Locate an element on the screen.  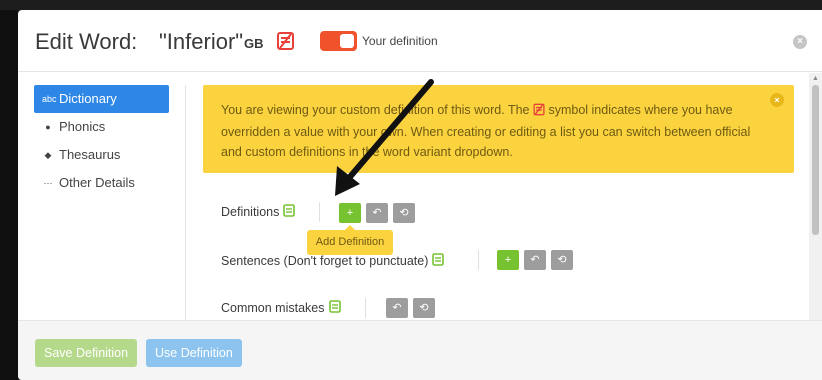
content-scrollbar: ▲ ▼ is located at coordinates (815, 201).